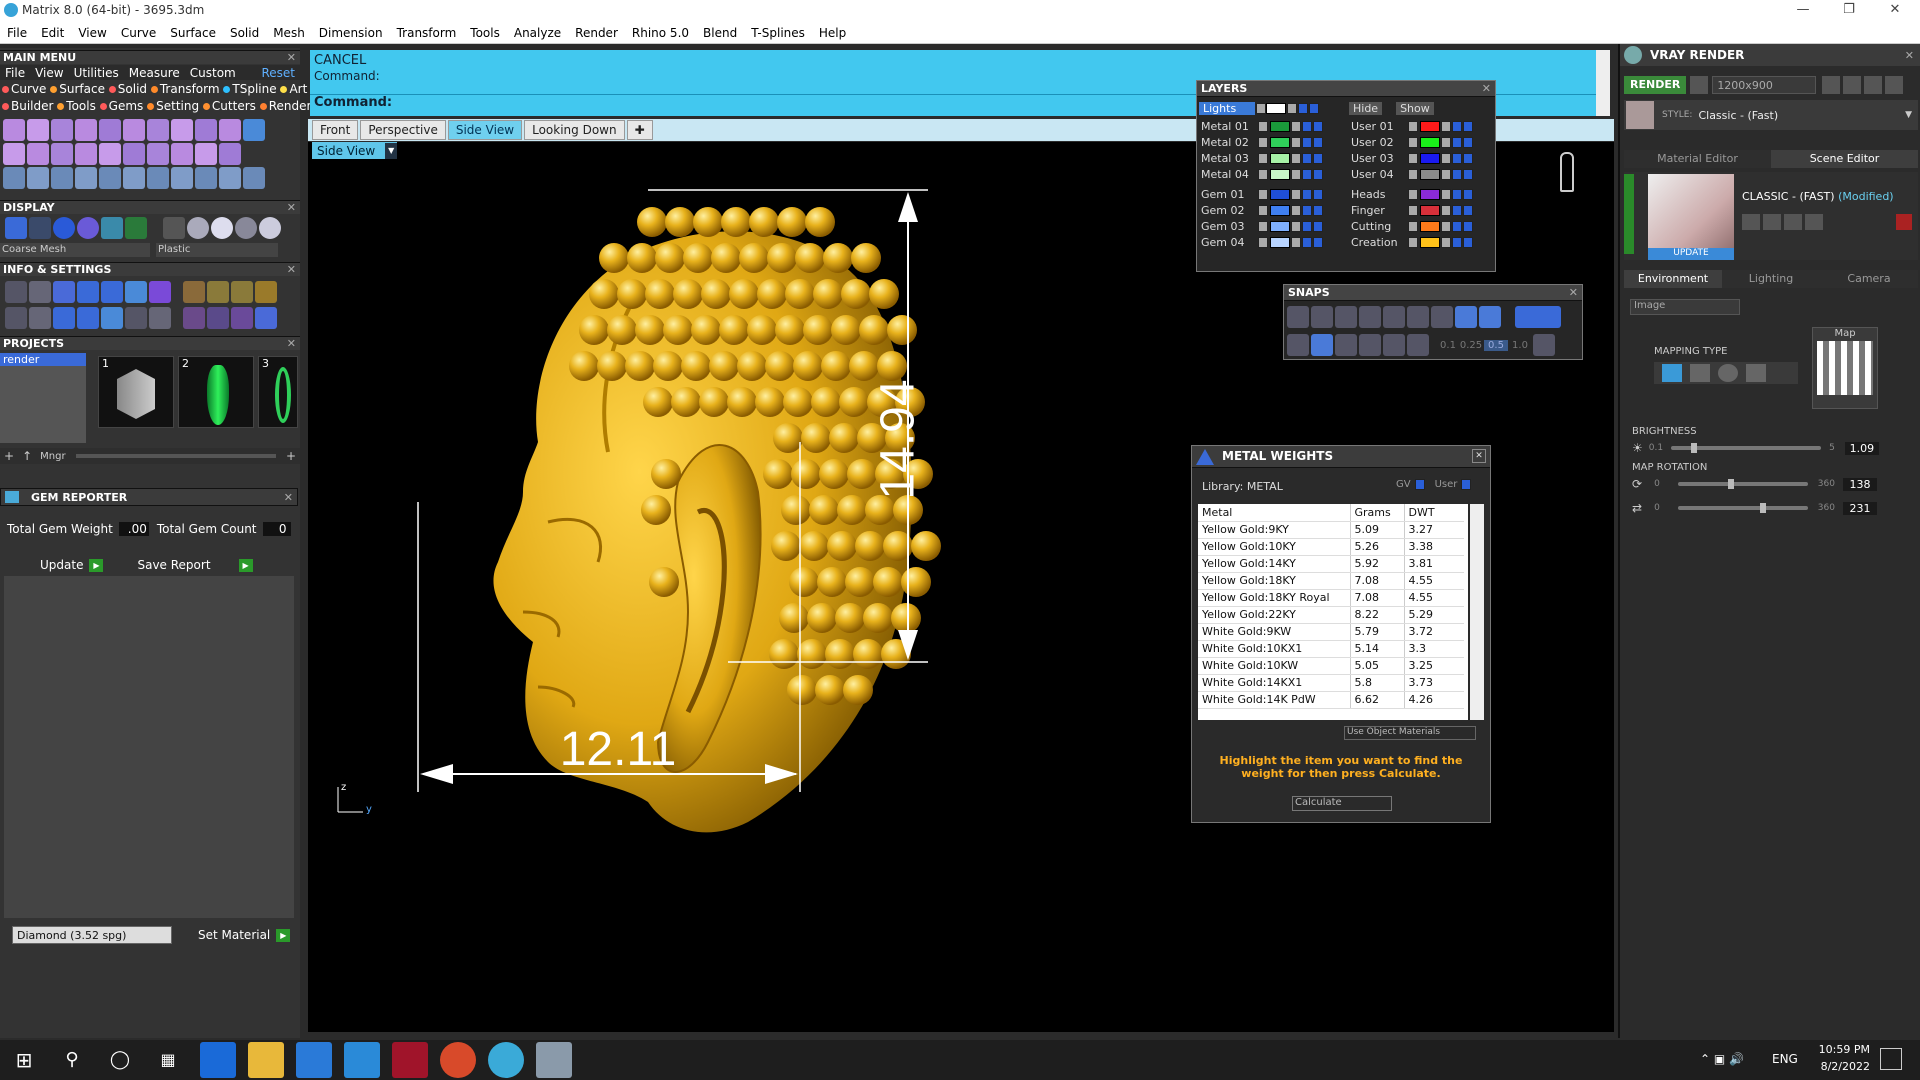 The height and width of the screenshot is (1080, 1920). What do you see at coordinates (1423, 226) in the screenshot?
I see `right-layer-row: Cutting` at bounding box center [1423, 226].